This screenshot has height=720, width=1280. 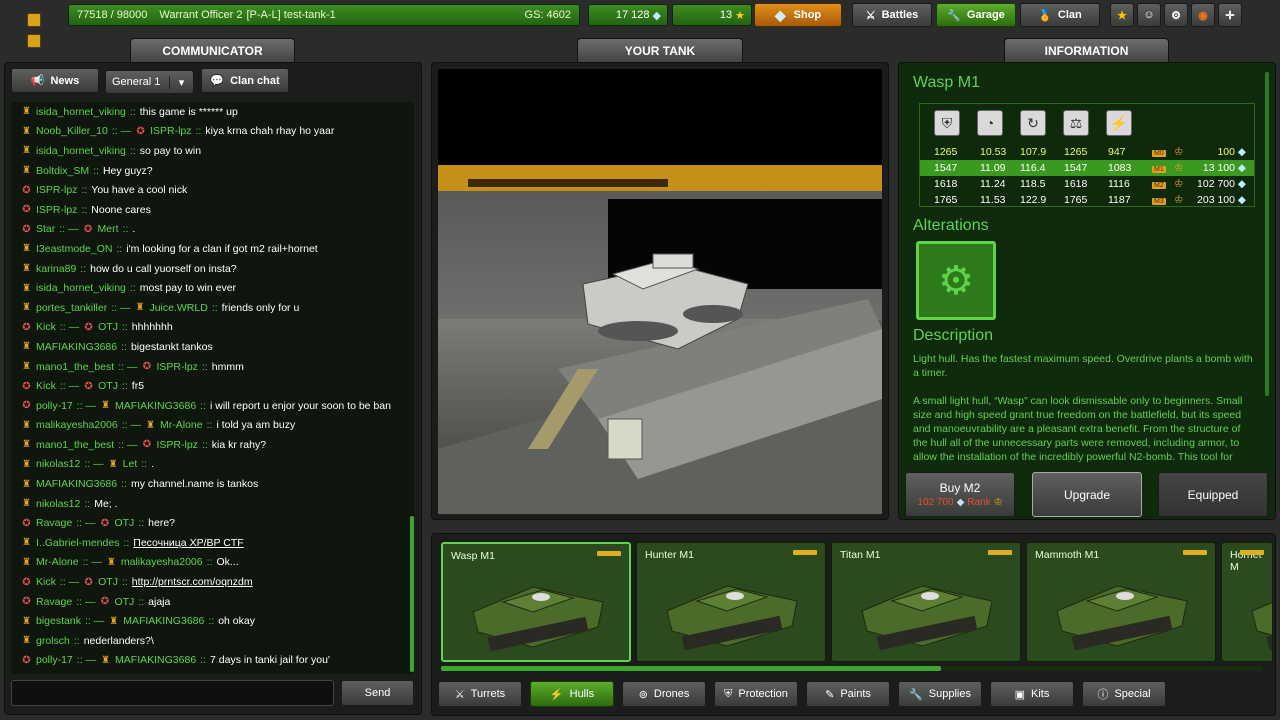 I want to click on category-label: Kits, so click(x=1040, y=694).